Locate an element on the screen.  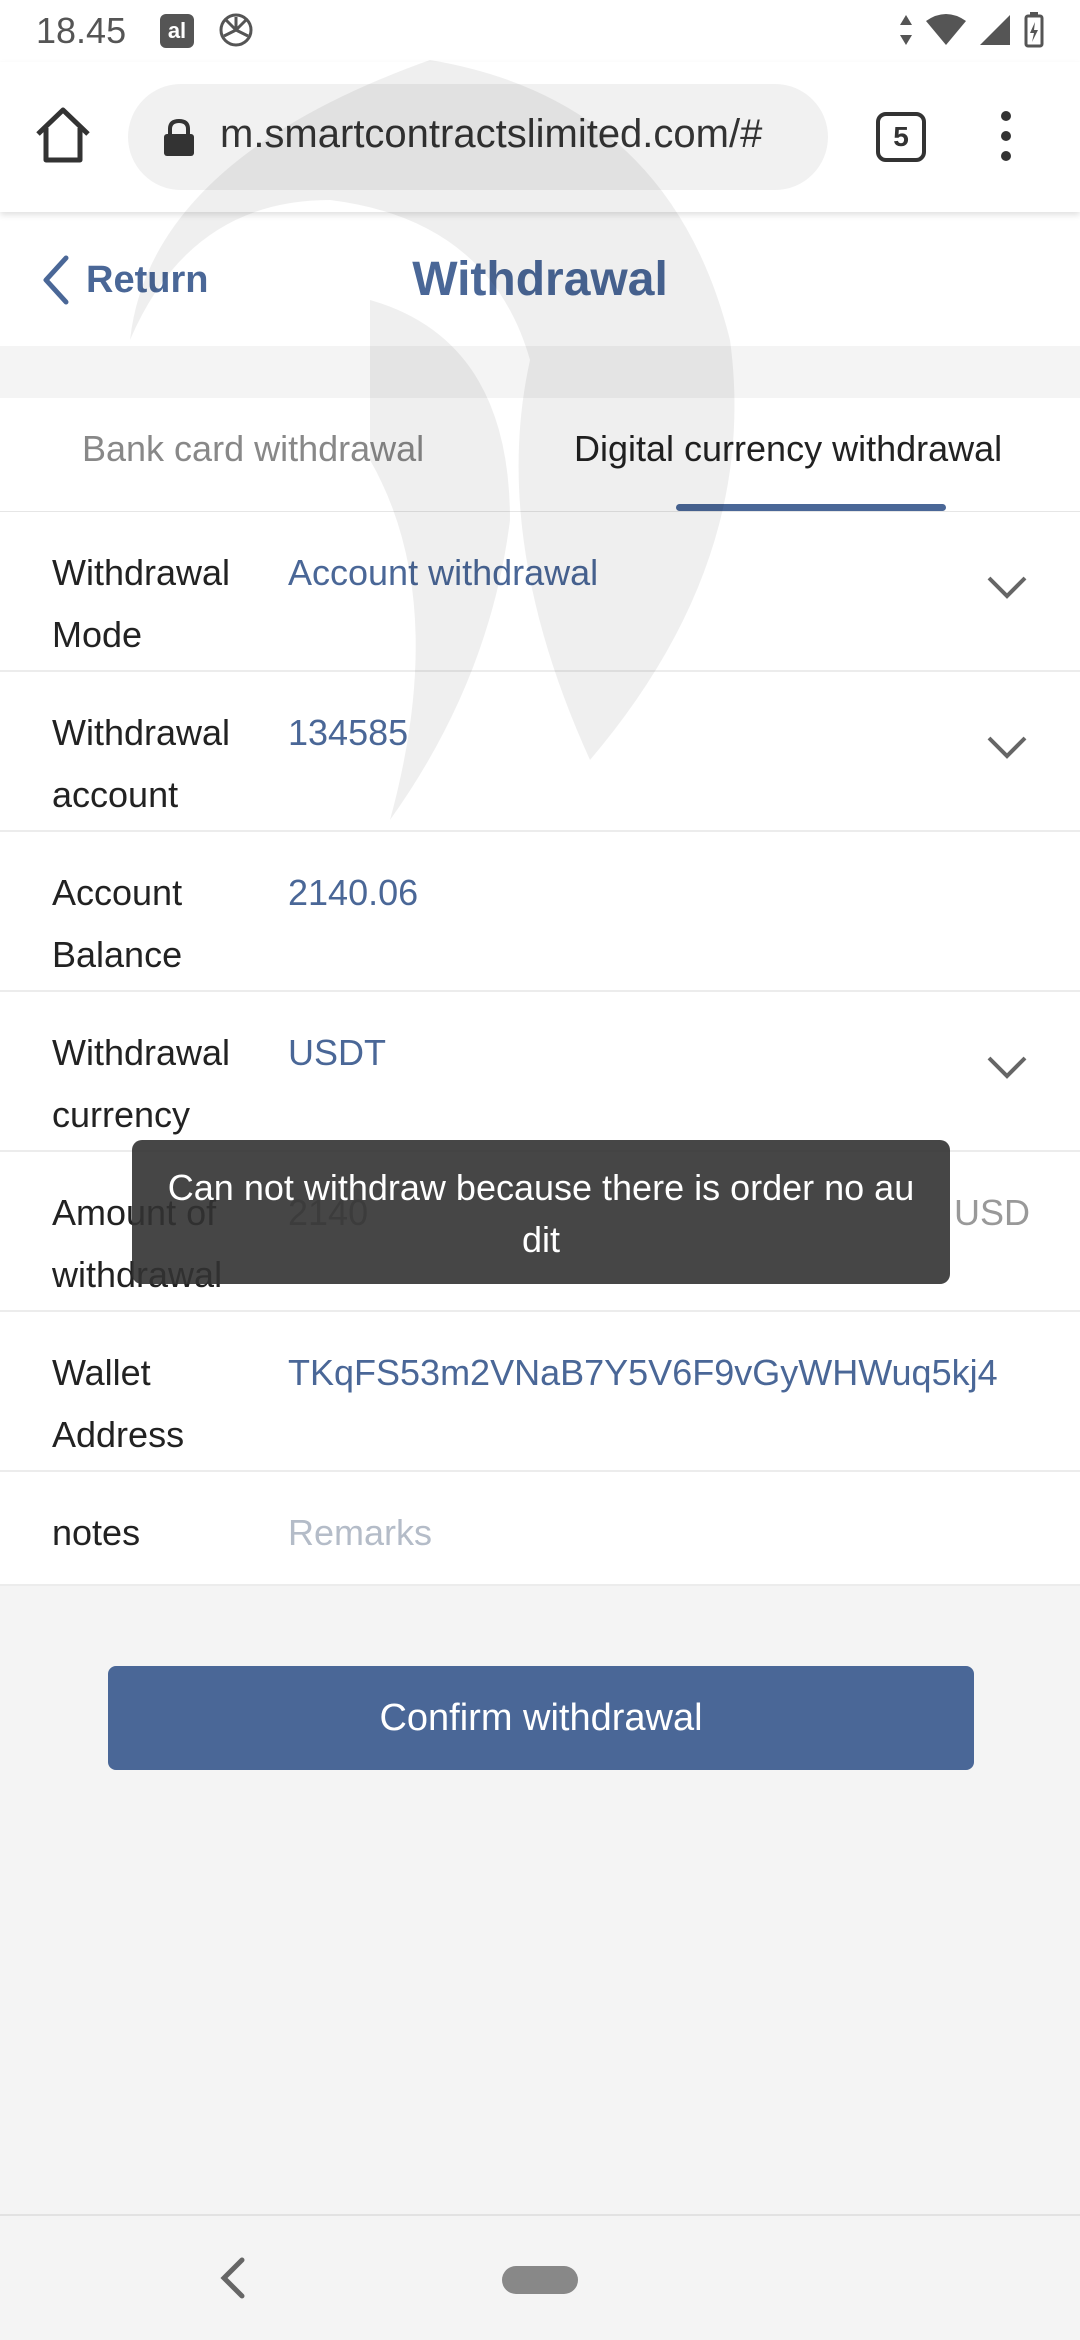
page-title: Withdrawal is located at coordinates (540, 279).